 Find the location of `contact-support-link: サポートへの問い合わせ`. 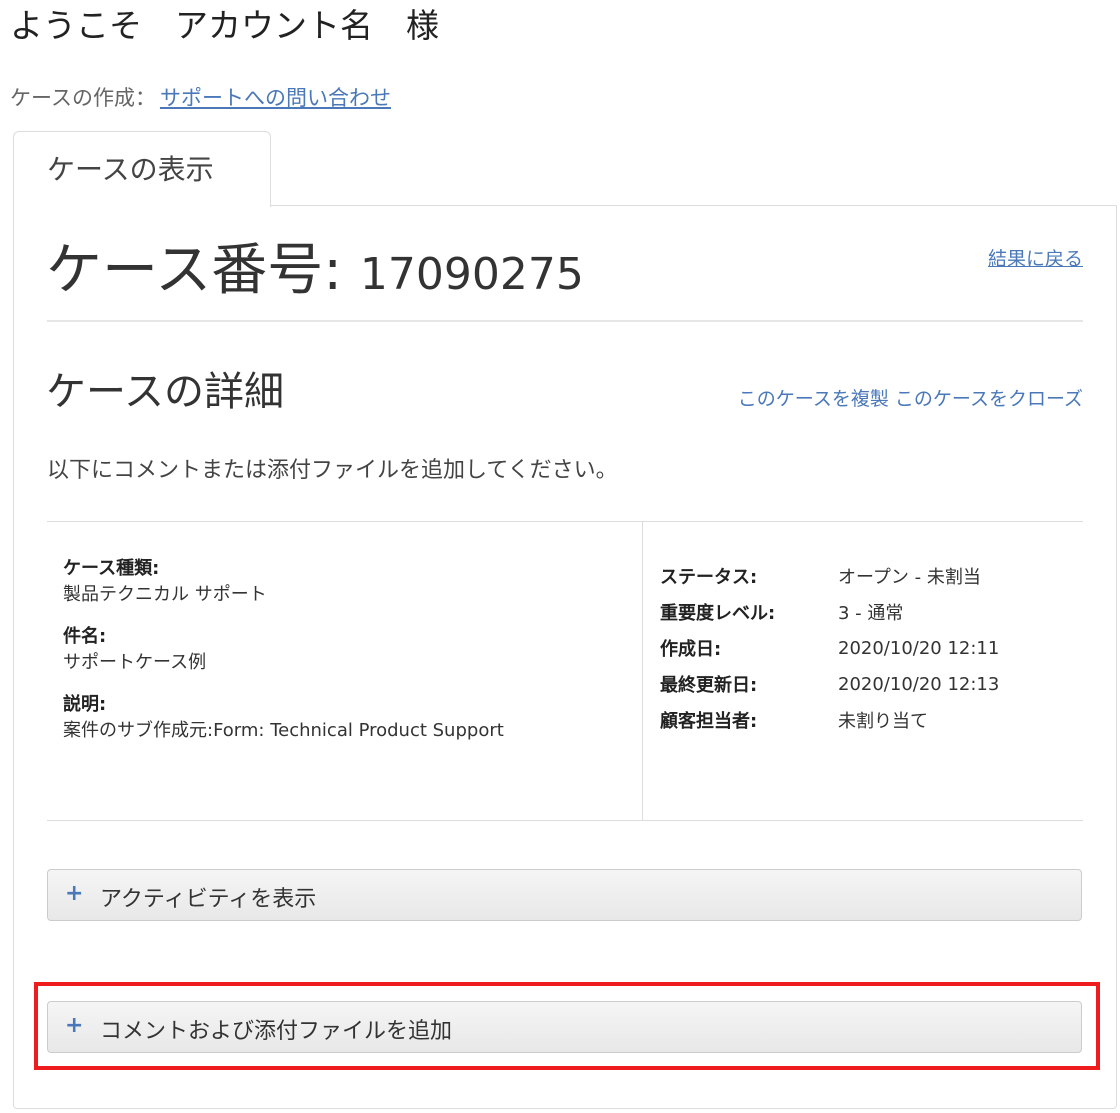

contact-support-link: サポートへの問い合わせ is located at coordinates (275, 98).